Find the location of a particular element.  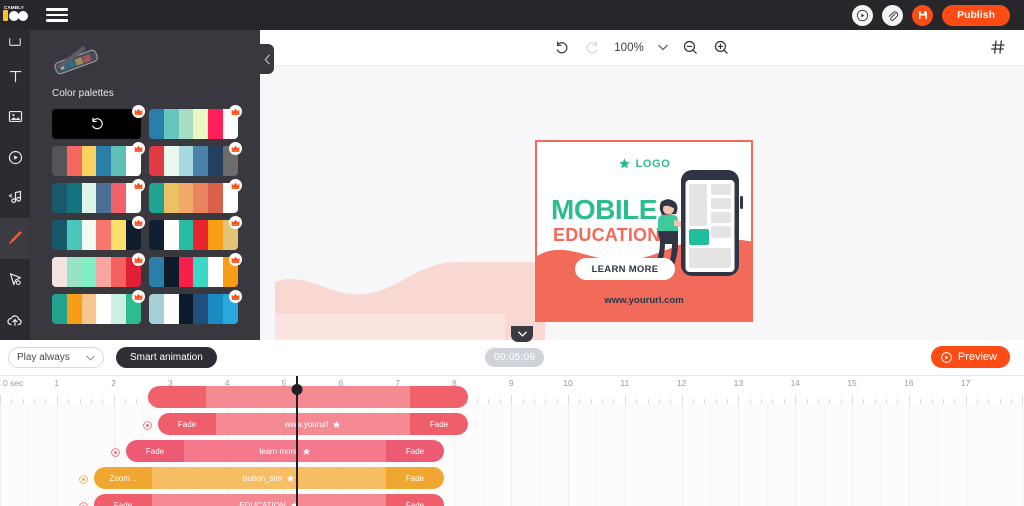

zoom-dropdown-button is located at coordinates (662, 47).